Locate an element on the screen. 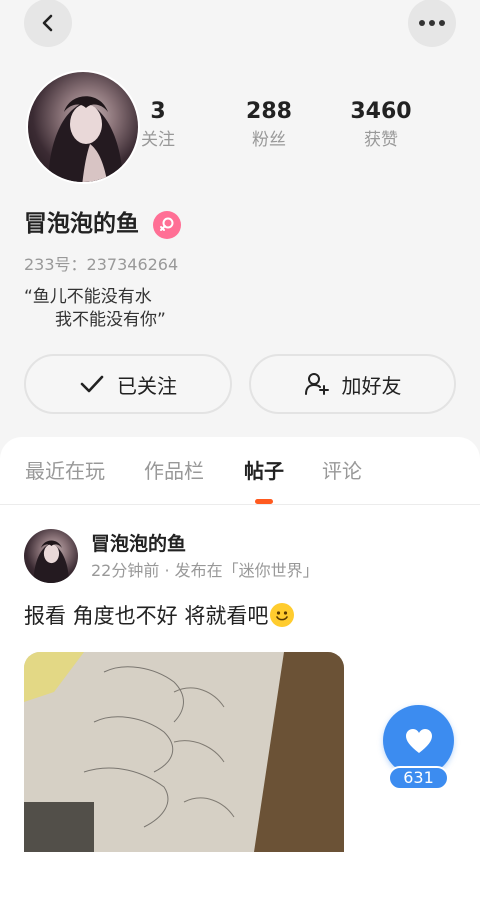 This screenshot has width=480, height=905. add-friend-button-label: 加好友 is located at coordinates (371, 385).